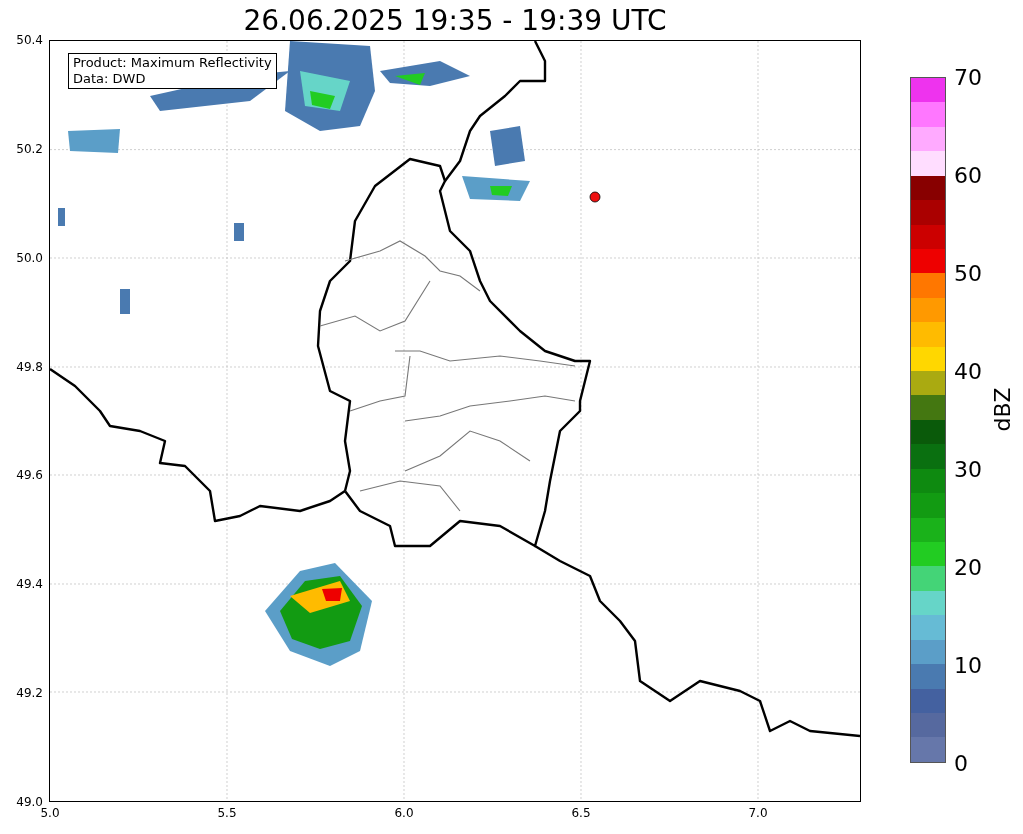 The width and height of the screenshot is (1023, 834). I want to click on axis-tick-label: 49.0, so click(29, 802).